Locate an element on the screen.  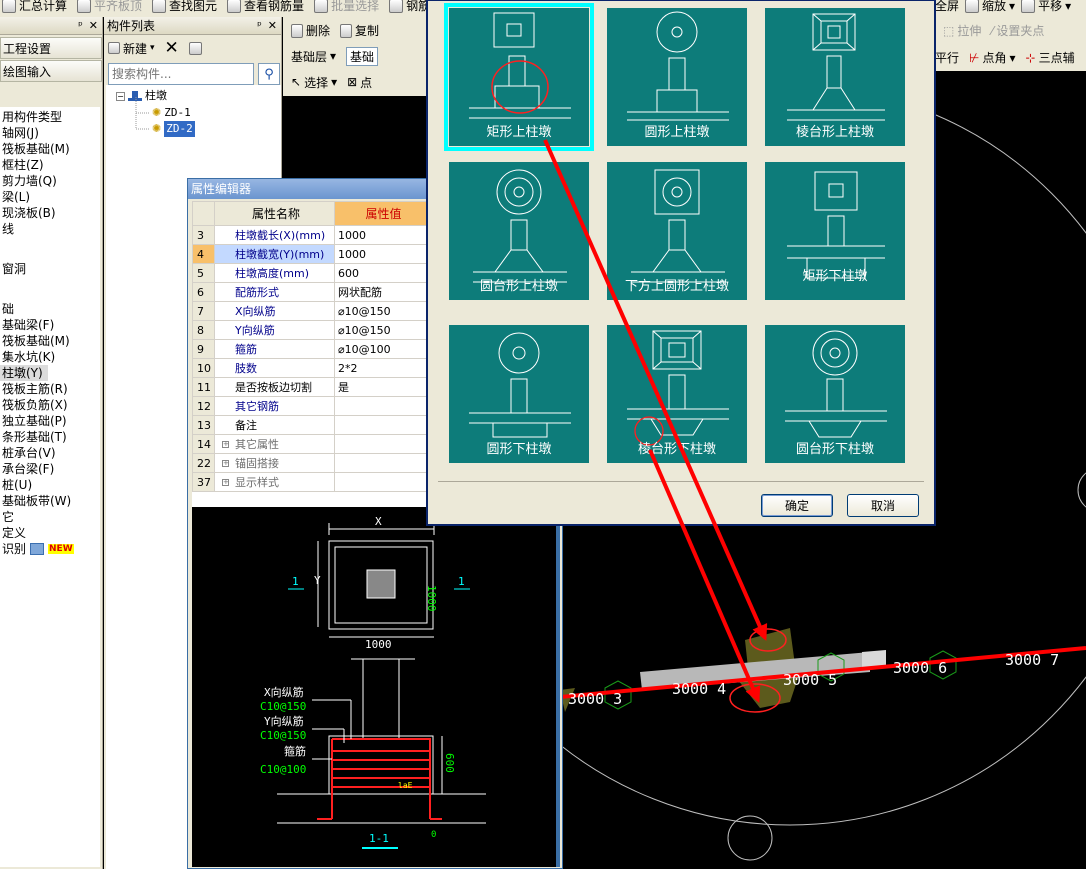
delete-button: 删除 is located at coordinates (310, 30).